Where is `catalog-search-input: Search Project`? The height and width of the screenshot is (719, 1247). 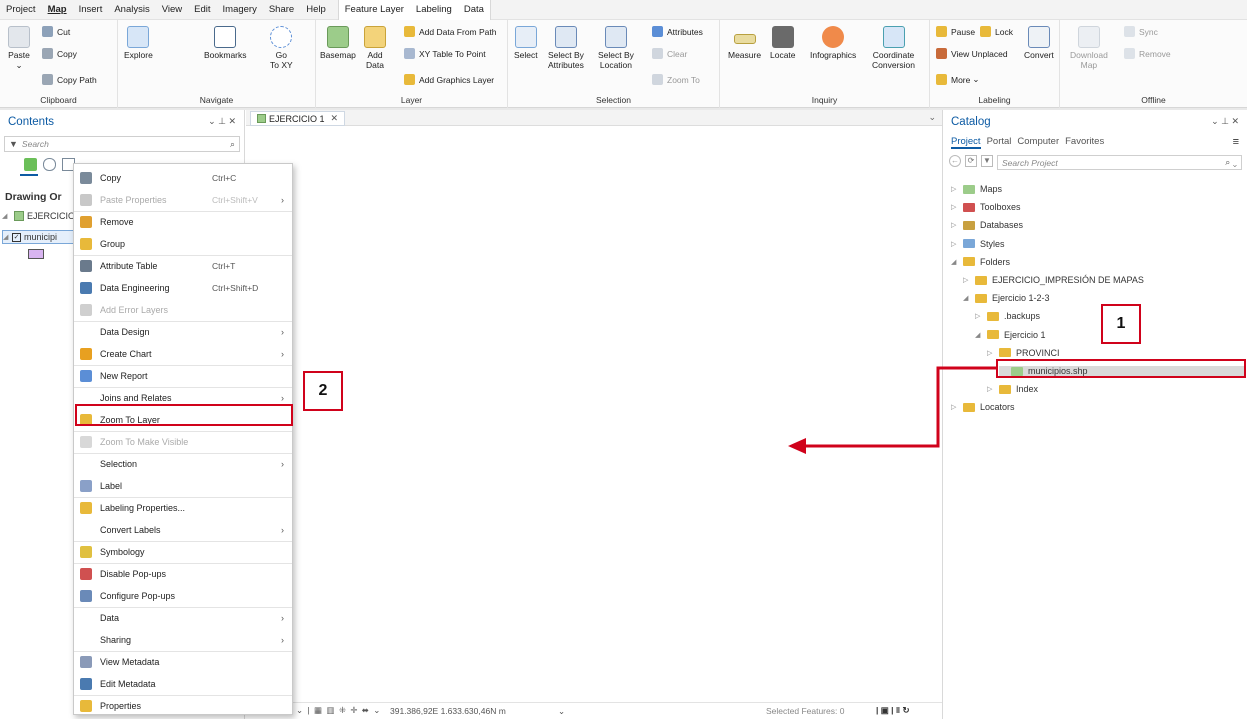 catalog-search-input: Search Project is located at coordinates (1030, 163).